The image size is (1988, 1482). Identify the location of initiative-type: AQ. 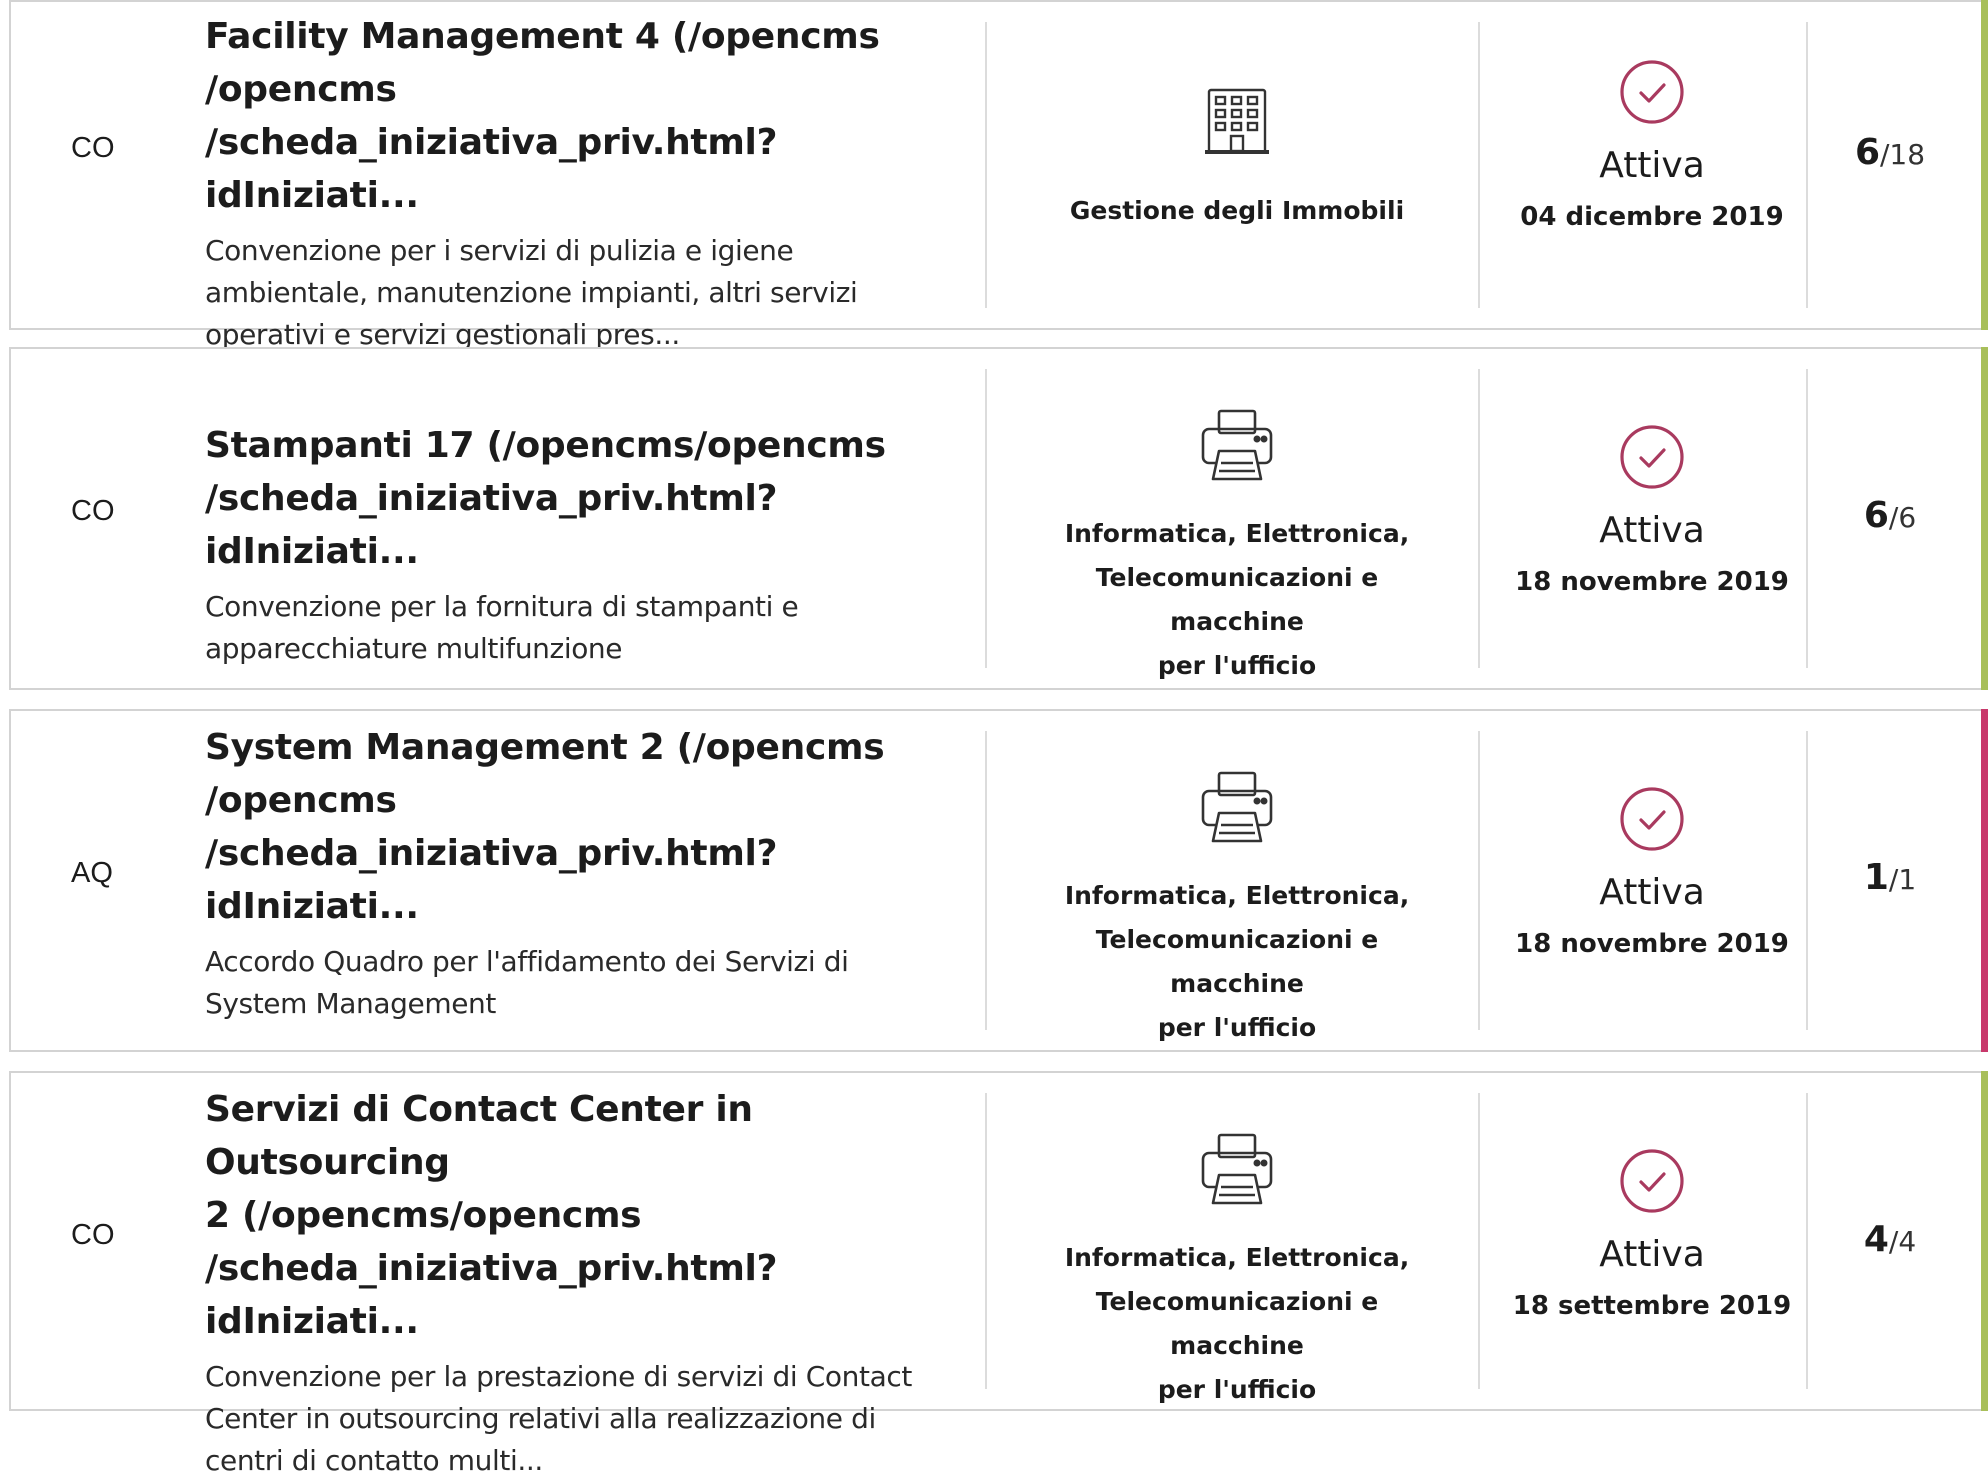
(92, 873).